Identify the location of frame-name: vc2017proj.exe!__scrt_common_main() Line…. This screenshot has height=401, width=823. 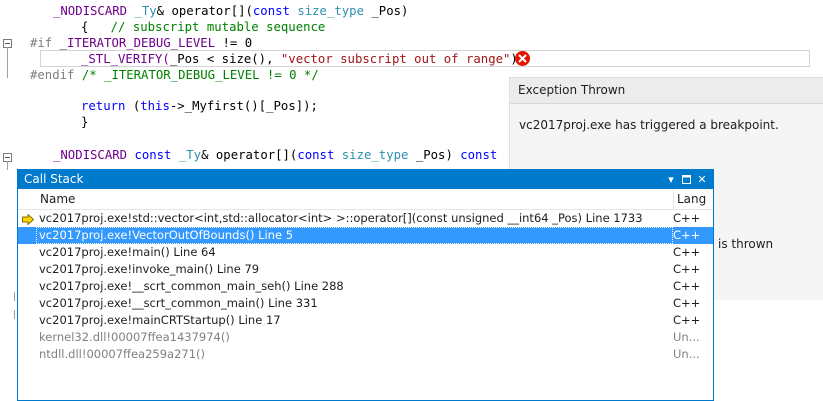
(178, 303).